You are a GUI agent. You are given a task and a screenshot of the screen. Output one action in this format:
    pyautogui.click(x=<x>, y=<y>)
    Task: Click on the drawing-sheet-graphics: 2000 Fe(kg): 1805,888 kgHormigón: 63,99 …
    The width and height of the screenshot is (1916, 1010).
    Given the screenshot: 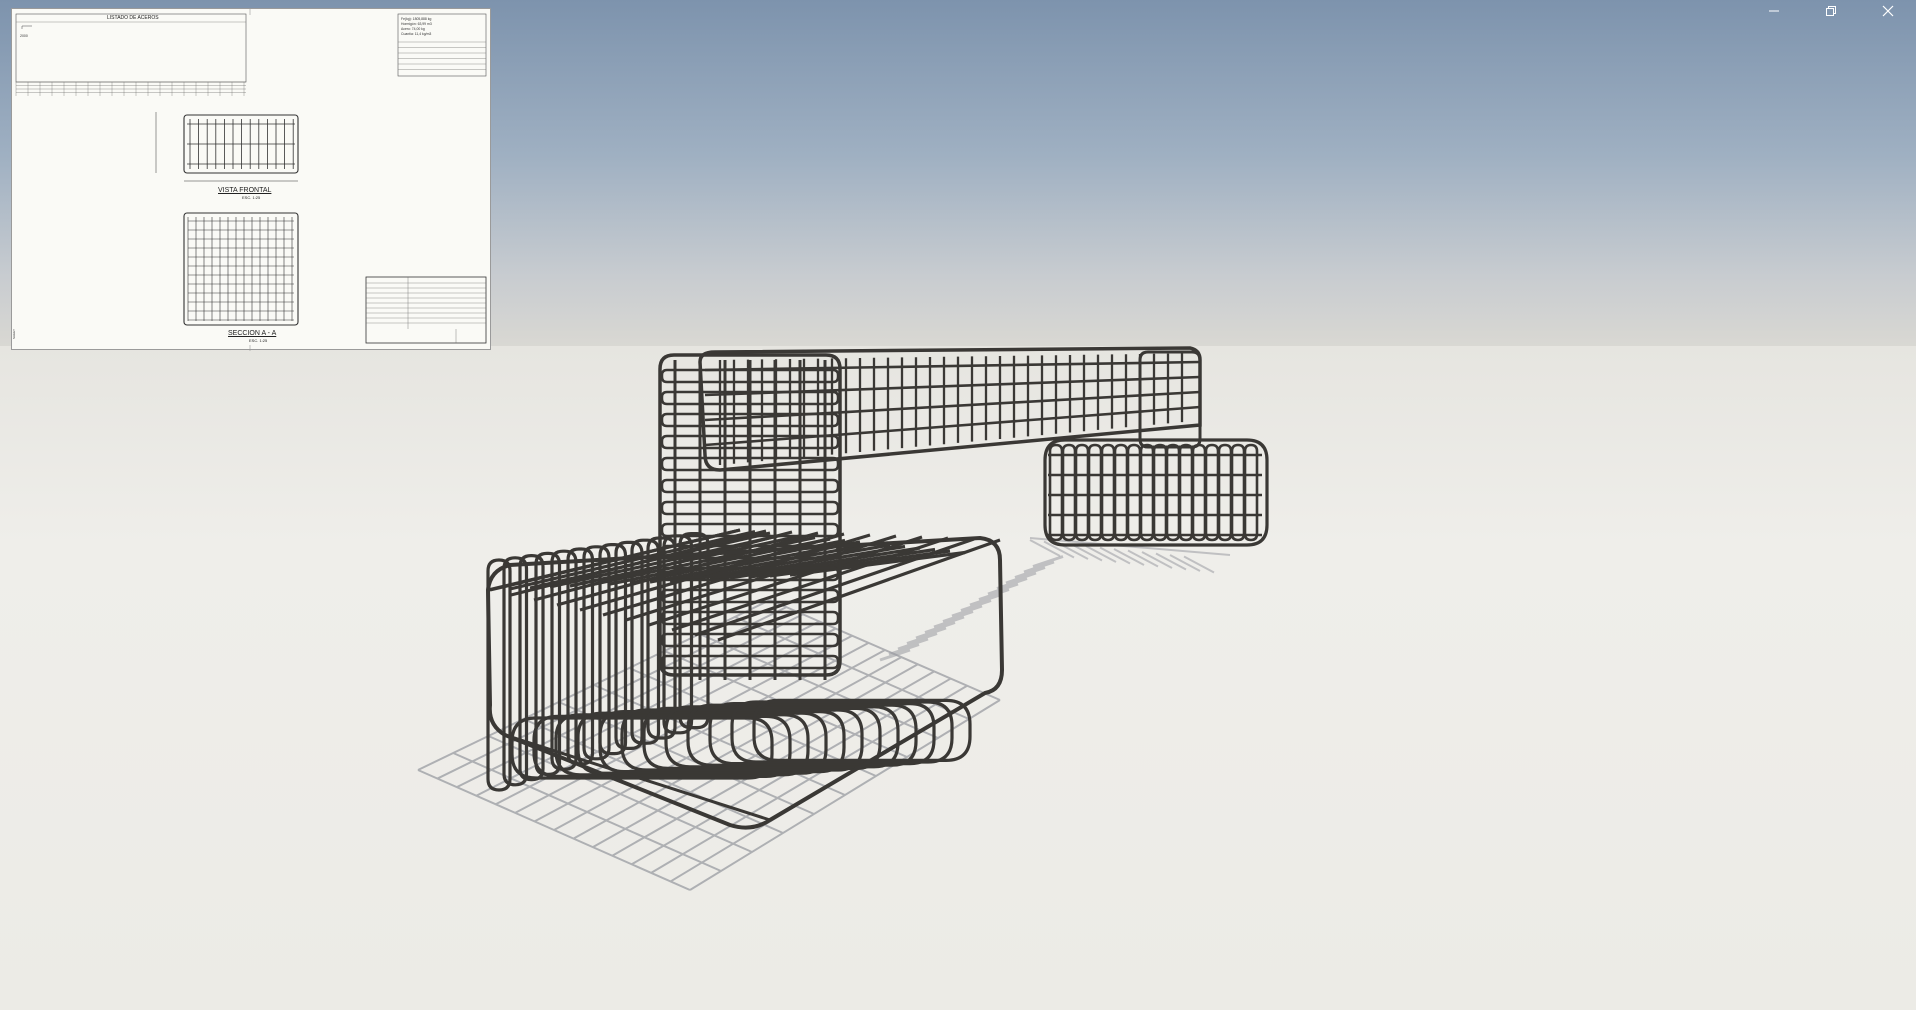 What is the action you would take?
    pyautogui.click(x=249, y=180)
    